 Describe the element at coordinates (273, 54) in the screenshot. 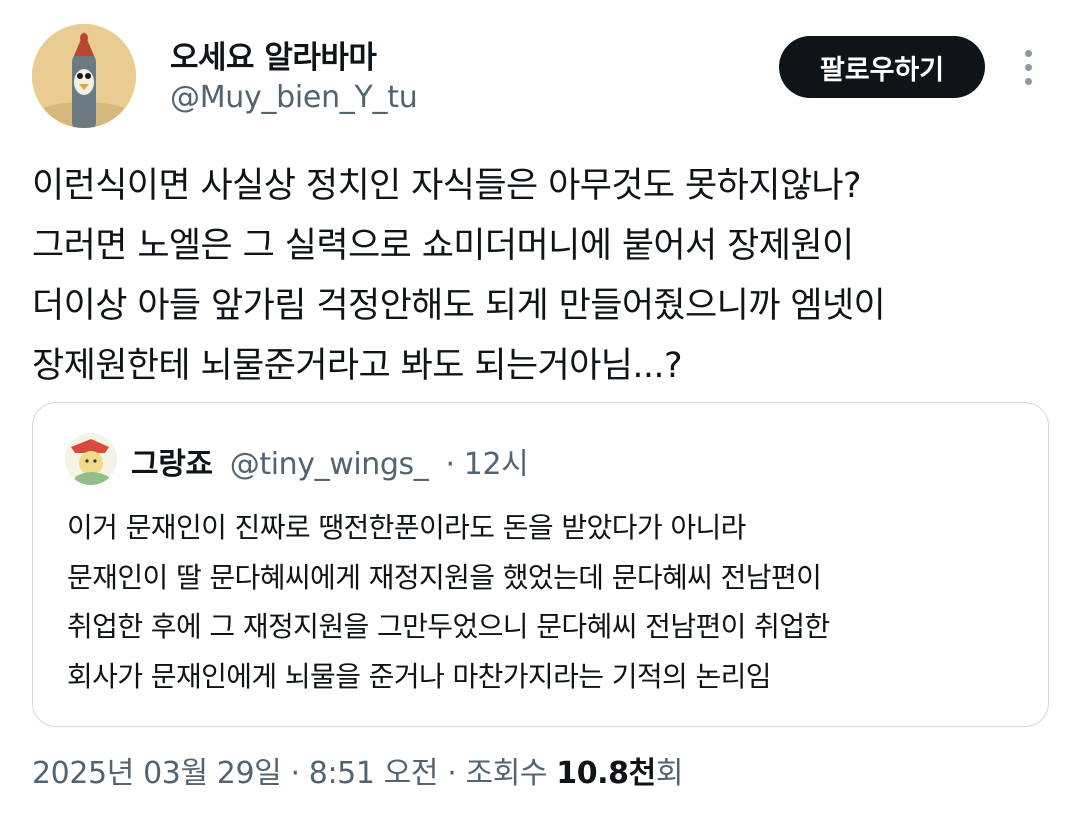

I see `author-name: 오세요 알라바마` at that location.